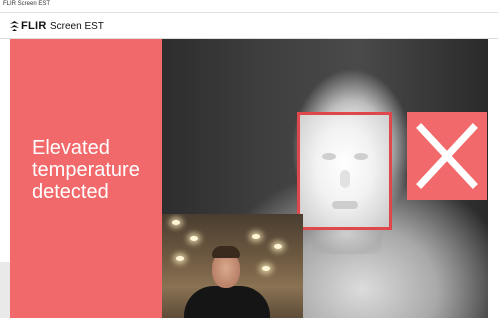 This screenshot has height=318, width=498. I want to click on app-header: FLIR Screen EST, so click(249, 26).